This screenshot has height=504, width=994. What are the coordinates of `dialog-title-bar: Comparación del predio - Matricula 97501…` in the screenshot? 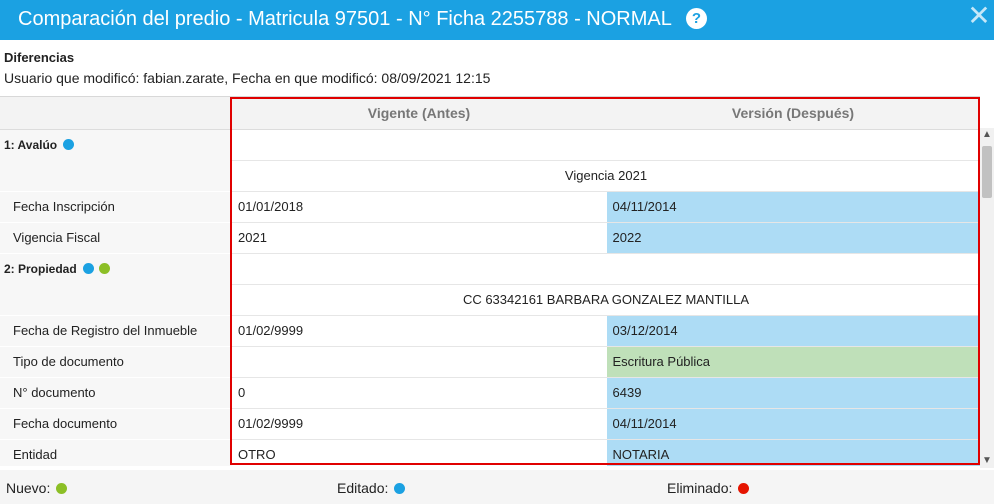 It's located at (497, 20).